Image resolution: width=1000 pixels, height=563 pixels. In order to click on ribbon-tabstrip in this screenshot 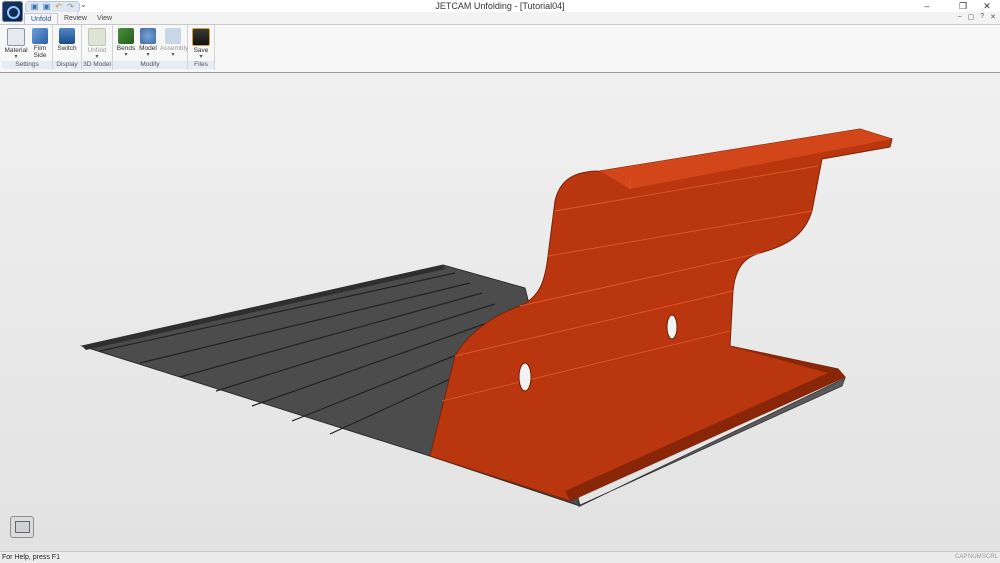, I will do `click(500, 18)`.